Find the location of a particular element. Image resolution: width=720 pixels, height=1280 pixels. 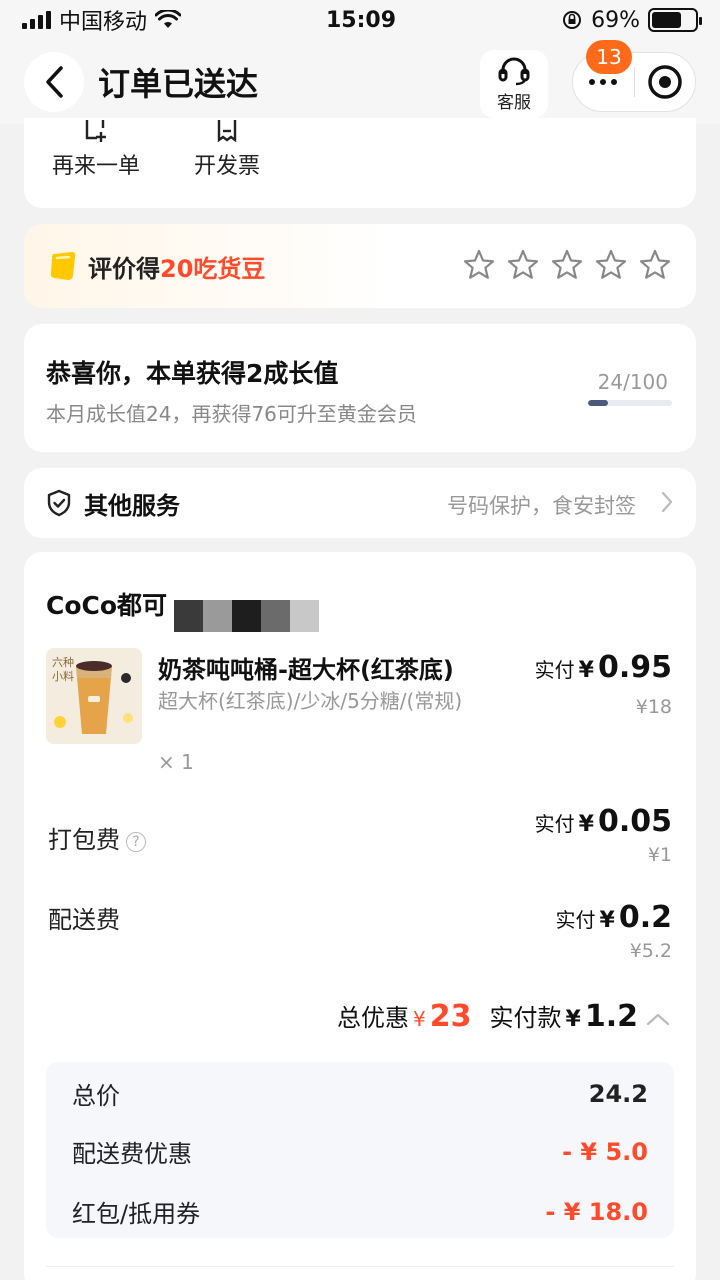

delivery-paid-amount: 0.2 is located at coordinates (645, 917).